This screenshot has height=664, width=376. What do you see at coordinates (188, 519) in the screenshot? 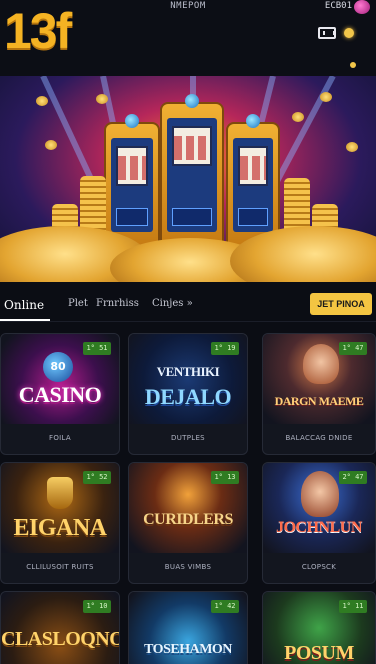
I see `game-title: CURIDLERS` at bounding box center [188, 519].